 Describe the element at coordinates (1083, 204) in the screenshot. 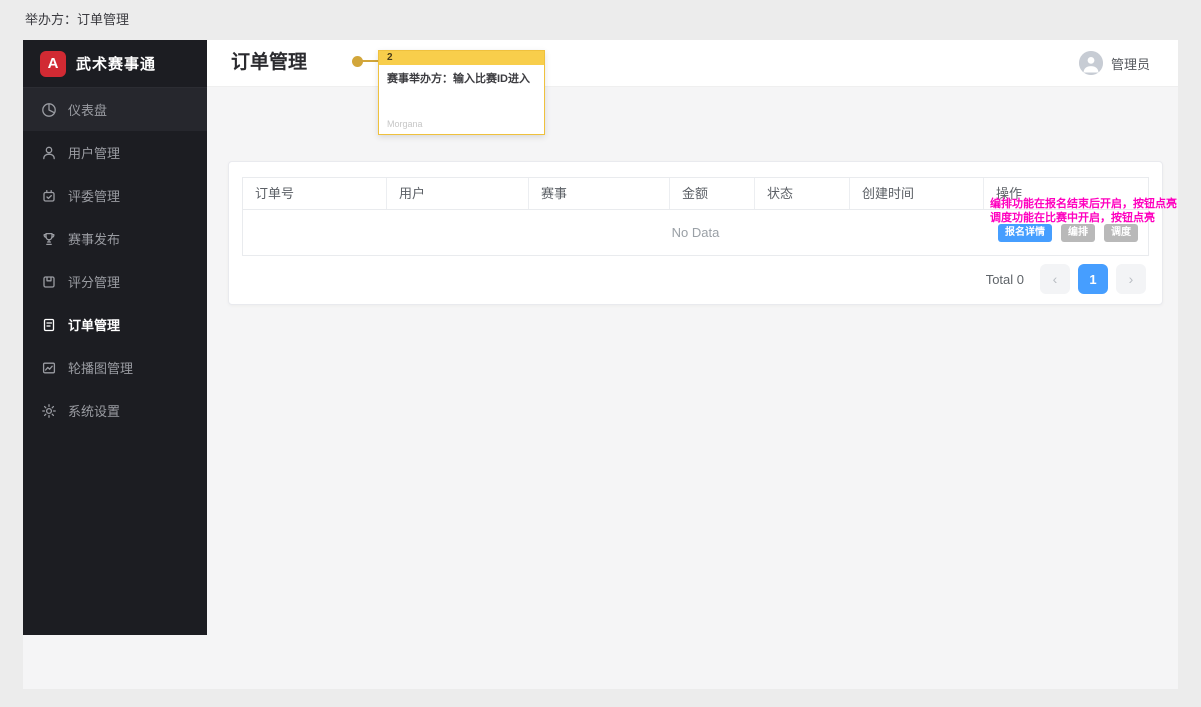

I see `actions-annotation-line1: 编排功能在报名结束后开启，按钮点亮` at that location.